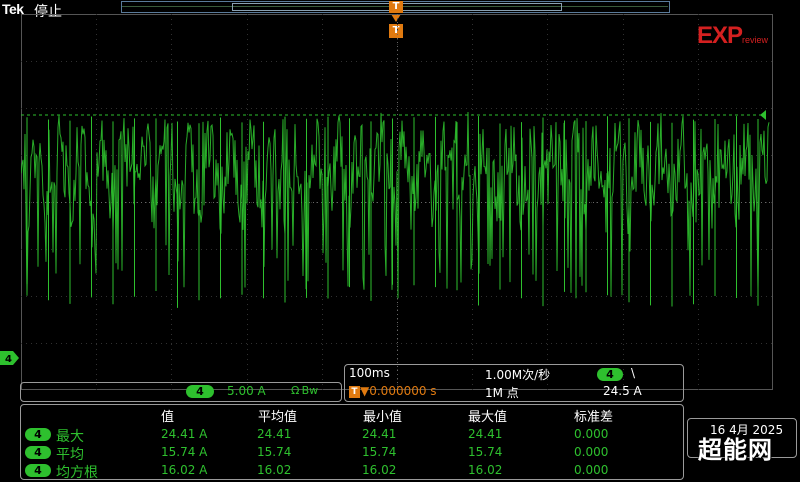 The image size is (800, 482). What do you see at coordinates (168, 417) in the screenshot?
I see `header-value: 值` at bounding box center [168, 417].